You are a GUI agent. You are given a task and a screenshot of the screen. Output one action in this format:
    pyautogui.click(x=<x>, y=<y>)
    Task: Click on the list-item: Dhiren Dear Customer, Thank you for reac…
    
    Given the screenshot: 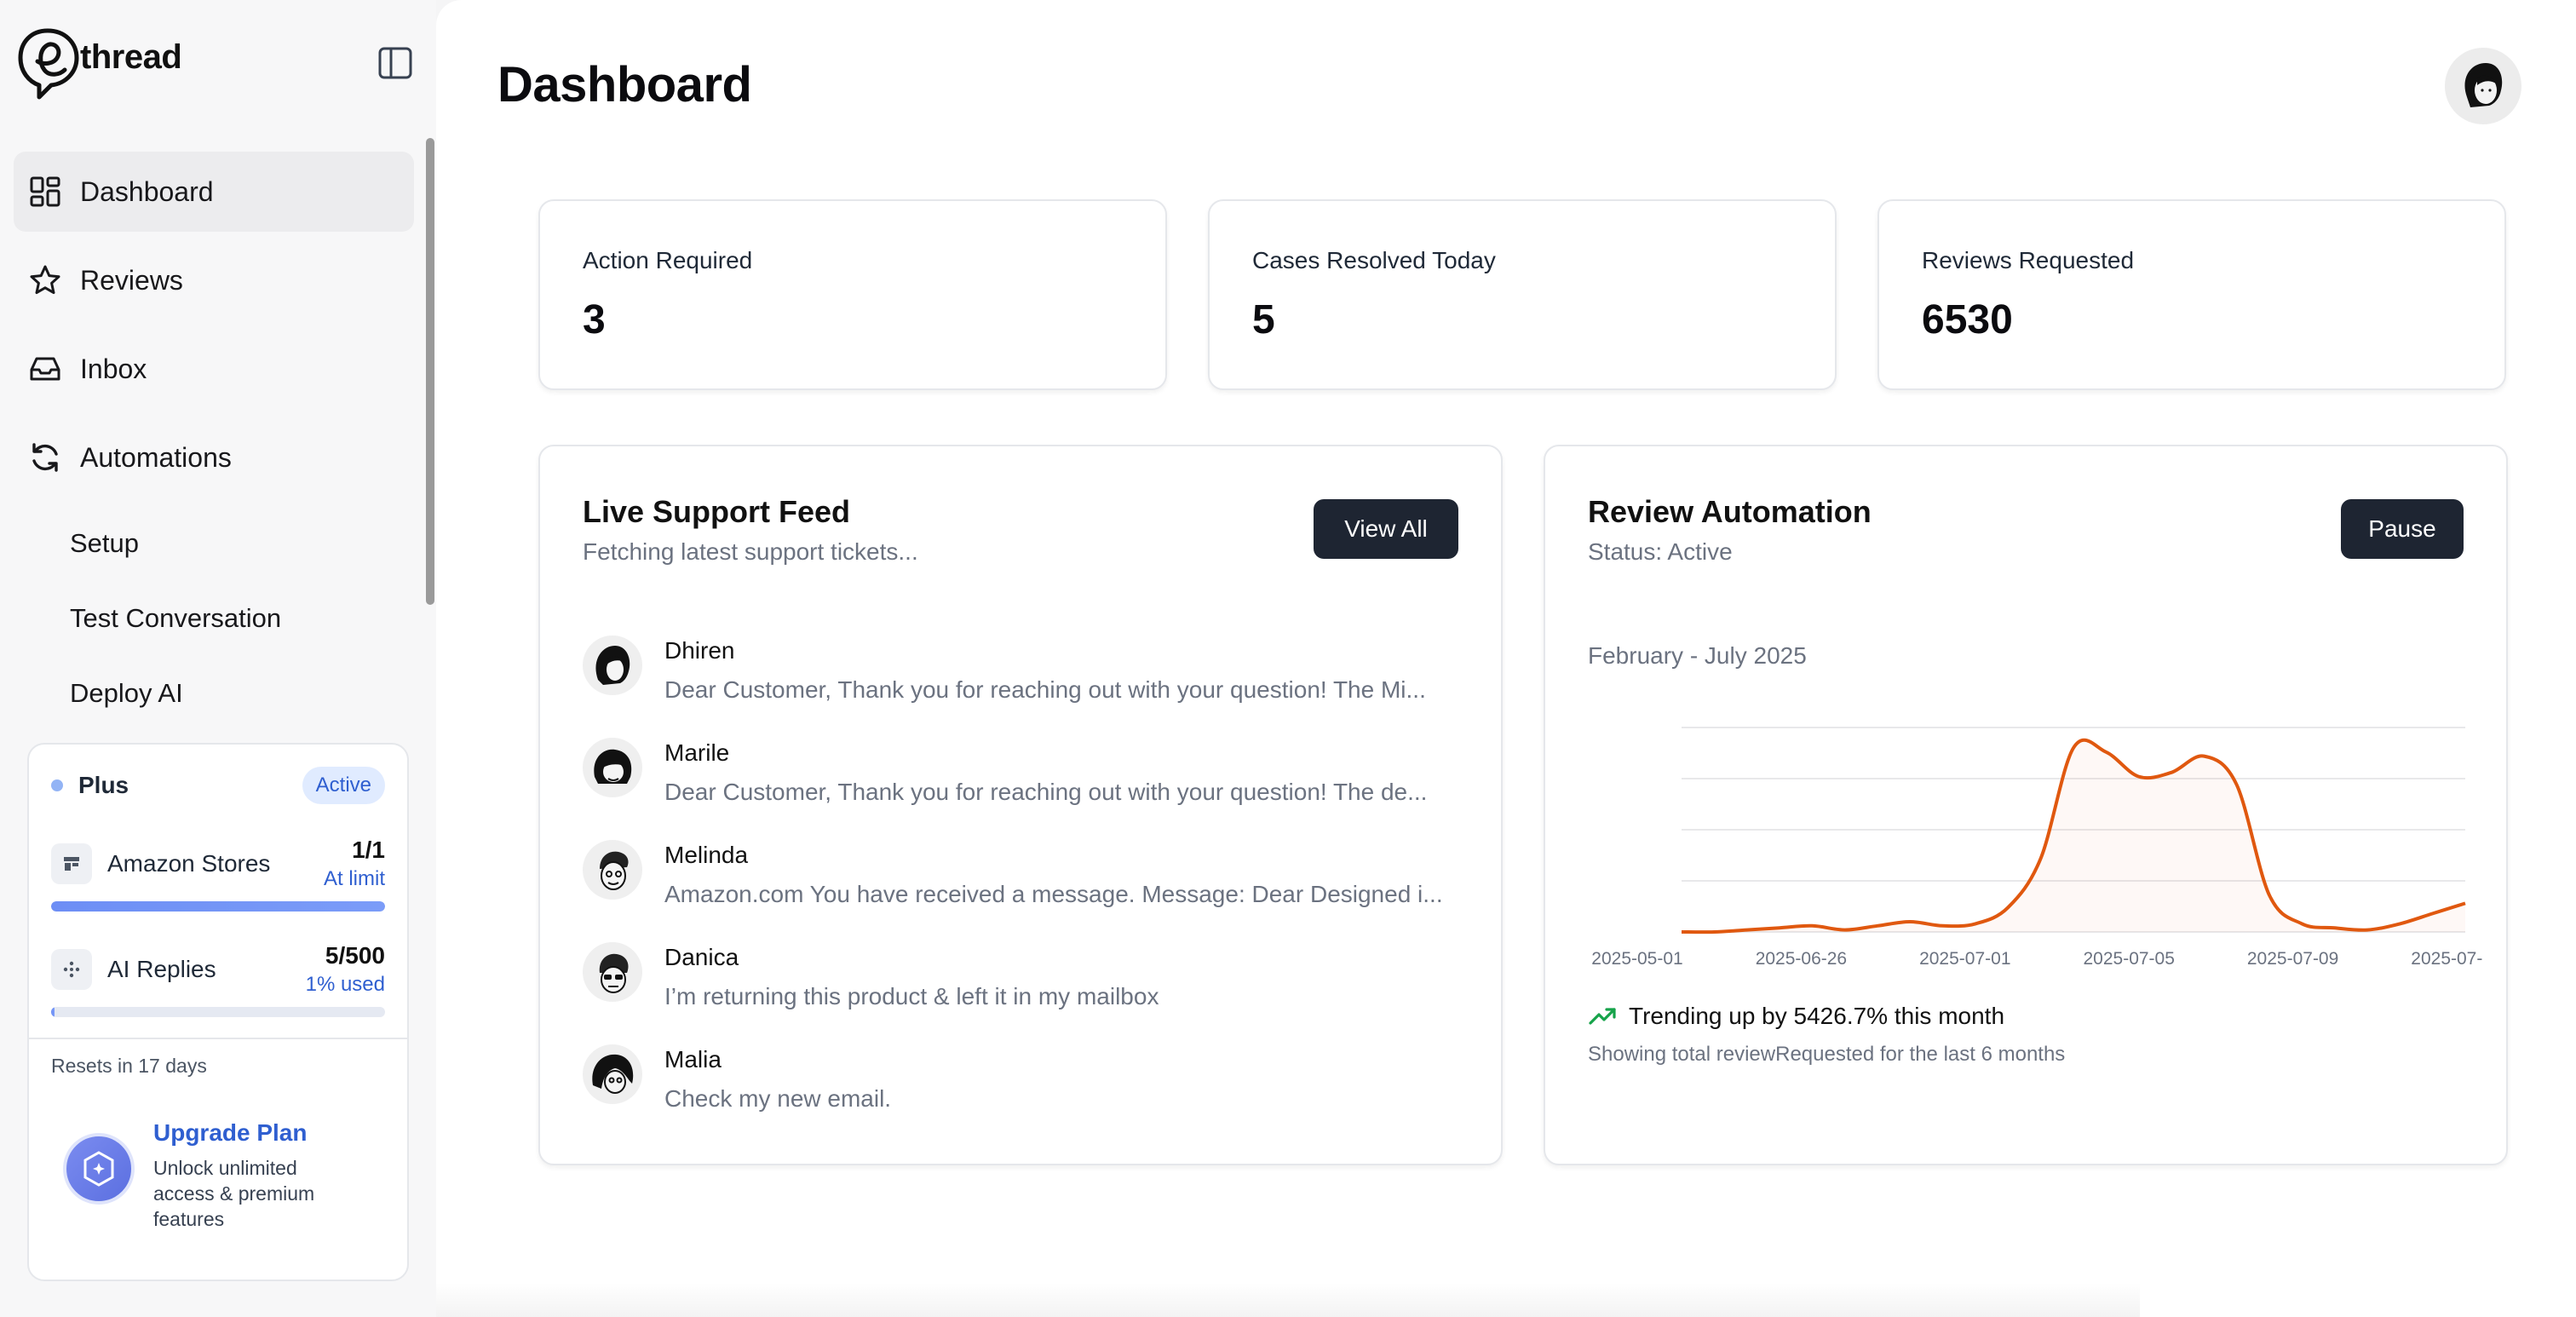 What is the action you would take?
    pyautogui.click(x=1020, y=687)
    